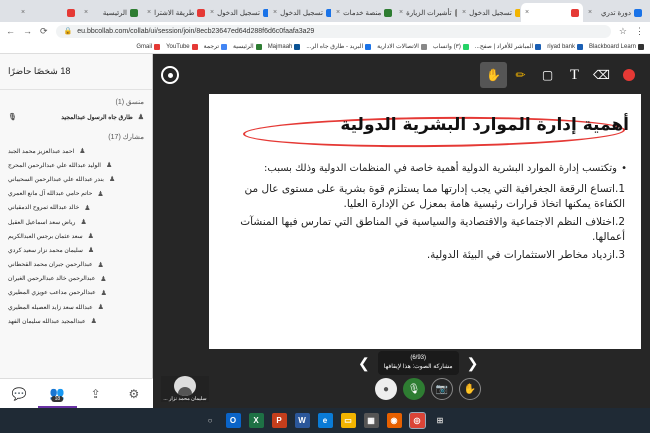 The height and width of the screenshot is (433, 650). What do you see at coordinates (134, 393) in the screenshot?
I see `settings-tab: ⚙` at bounding box center [134, 393].